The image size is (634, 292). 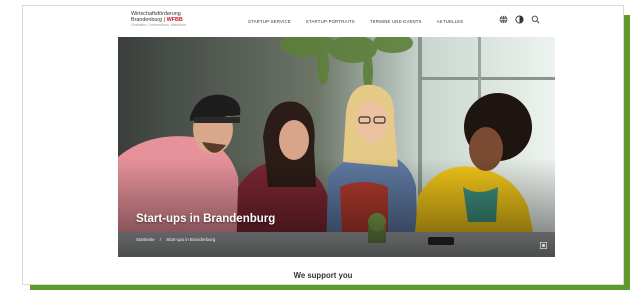 I want to click on breadcrumb-current: Start-ups in Brandenburg, so click(x=191, y=239).